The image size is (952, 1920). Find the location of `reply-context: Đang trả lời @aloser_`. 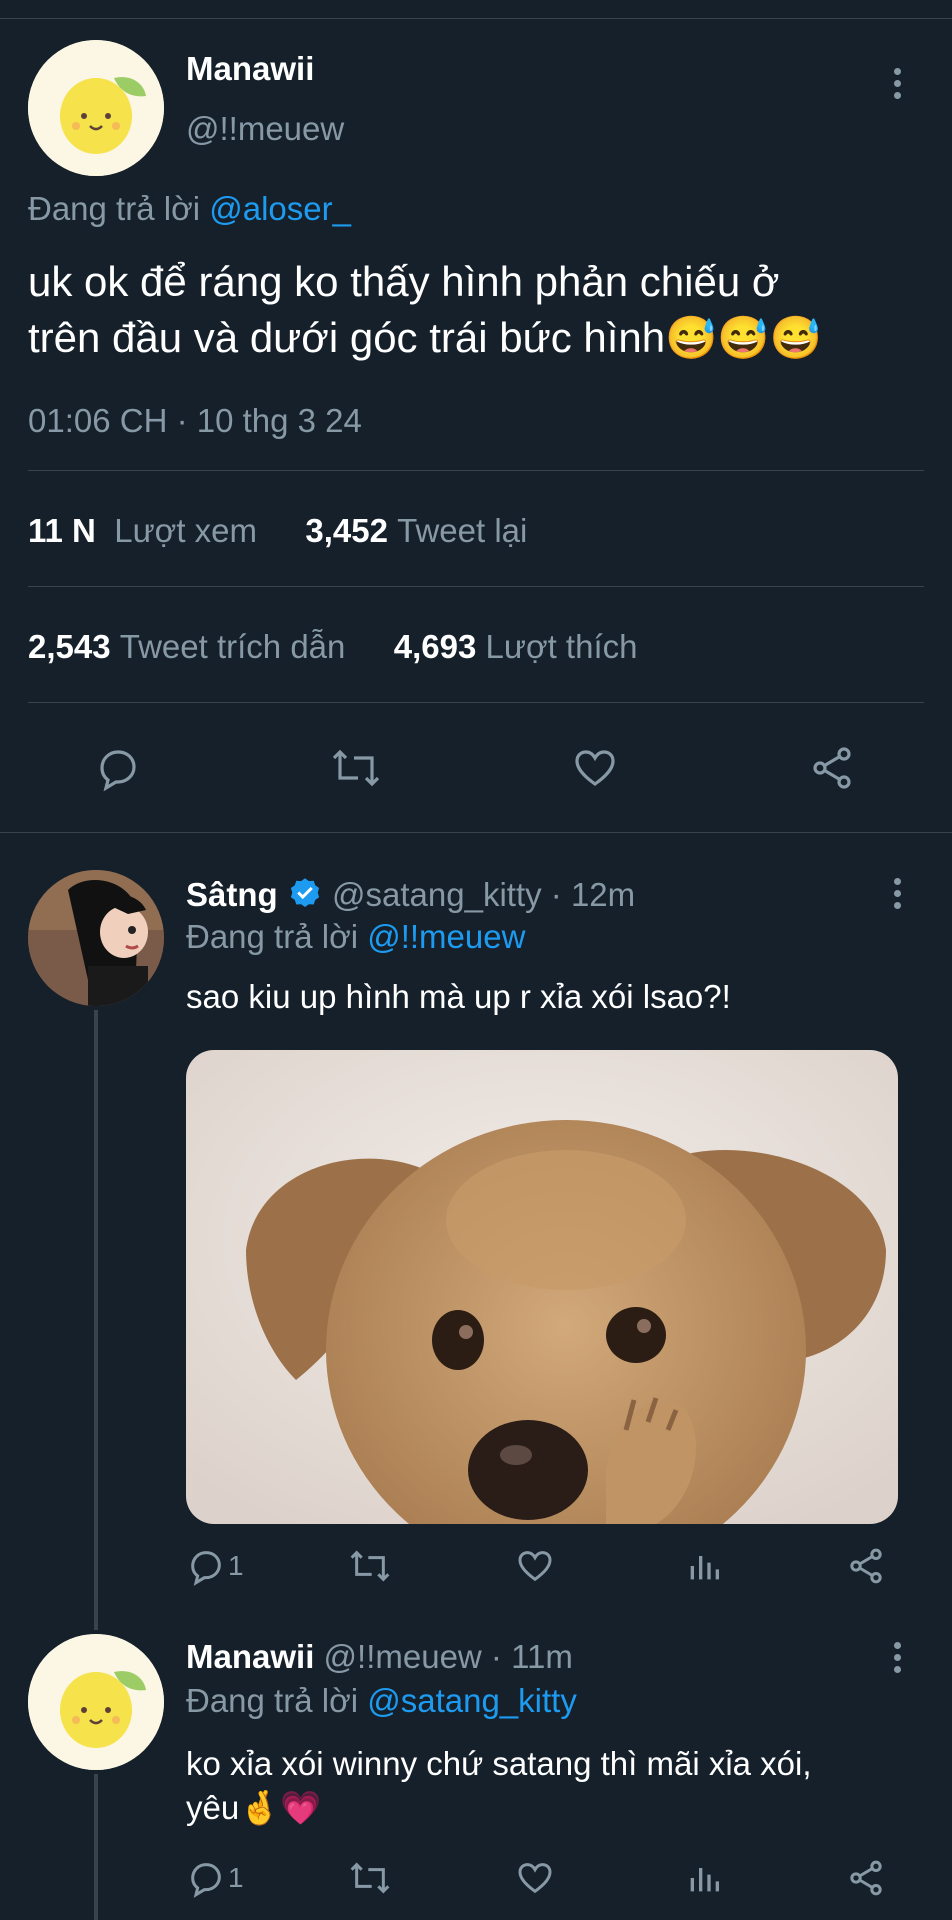

reply-context: Đang trả lời @aloser_ is located at coordinates (189, 209).